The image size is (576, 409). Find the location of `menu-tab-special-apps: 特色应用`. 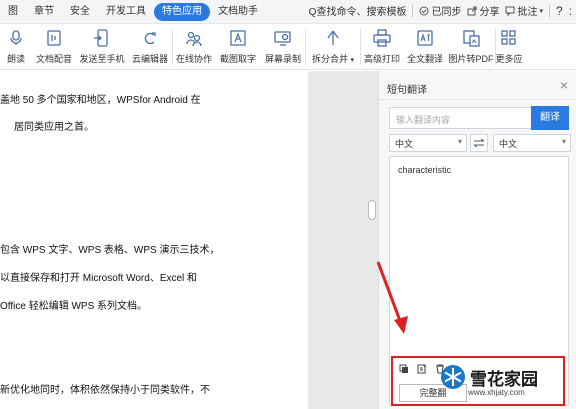

menu-tab-special-apps: 特色应用 is located at coordinates (182, 11).